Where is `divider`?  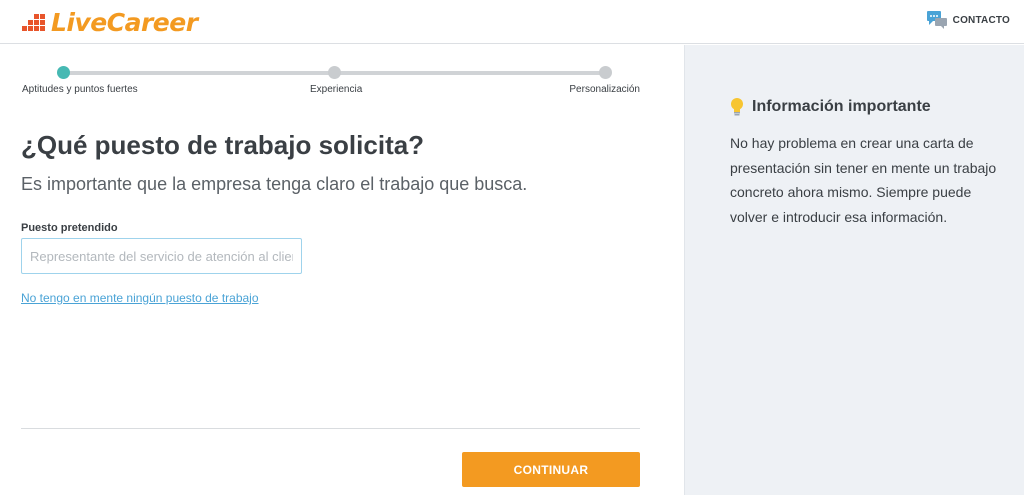 divider is located at coordinates (330, 428).